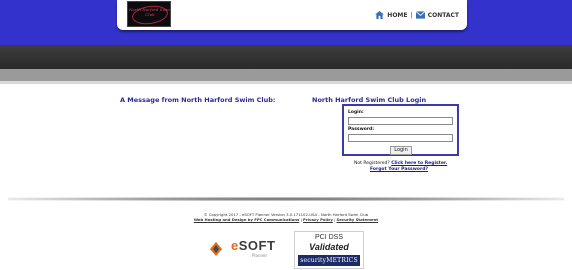 This screenshot has height=270, width=572. What do you see at coordinates (361, 129) in the screenshot?
I see `password-label: Password:` at bounding box center [361, 129].